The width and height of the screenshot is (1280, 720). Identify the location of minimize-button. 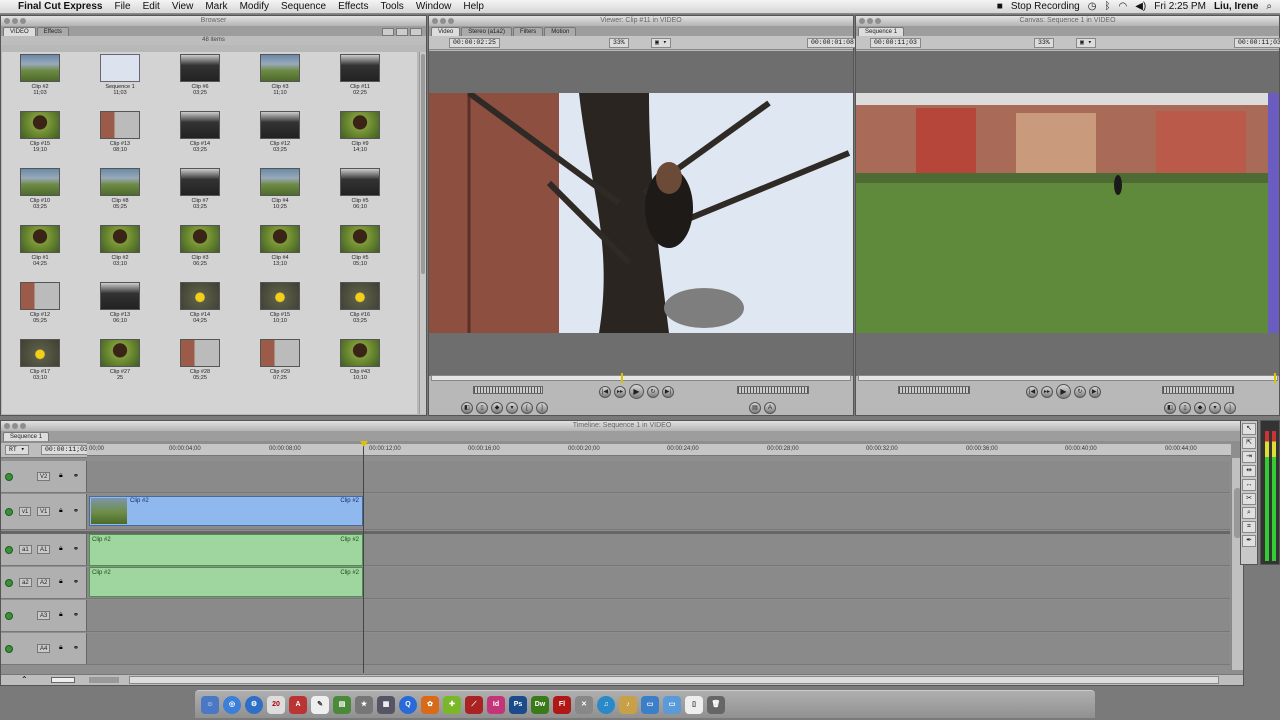
(15, 426).